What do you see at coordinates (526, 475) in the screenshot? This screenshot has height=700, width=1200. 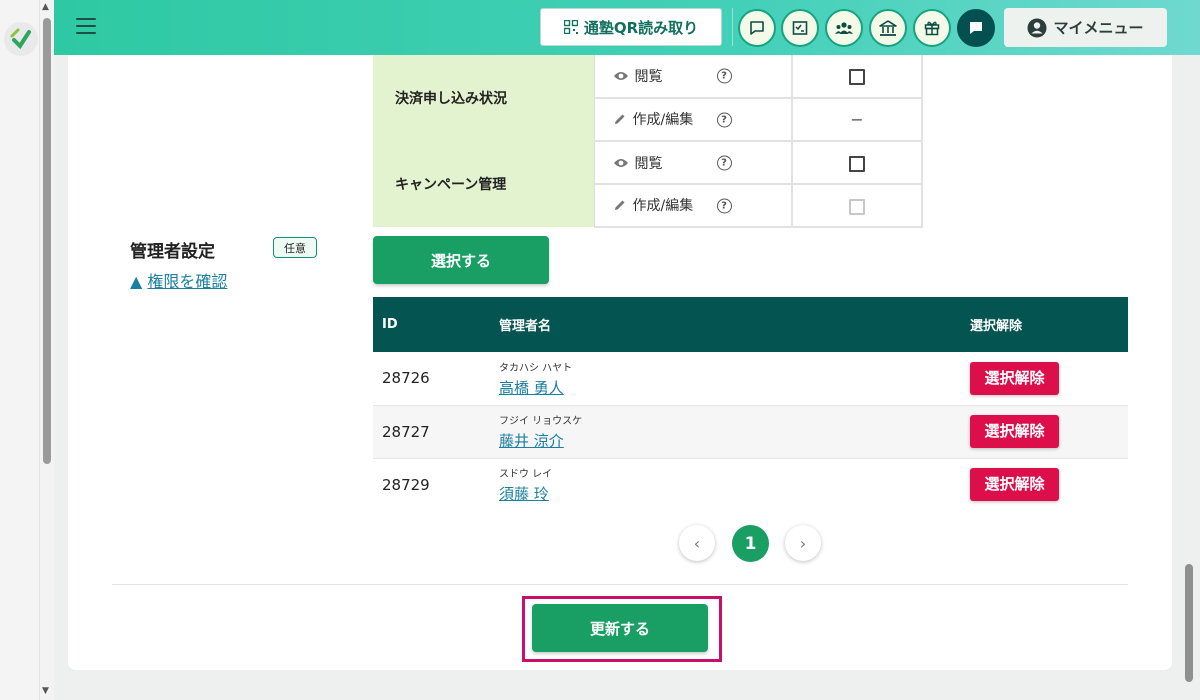 I see `admin-kana: スドウ レイ` at bounding box center [526, 475].